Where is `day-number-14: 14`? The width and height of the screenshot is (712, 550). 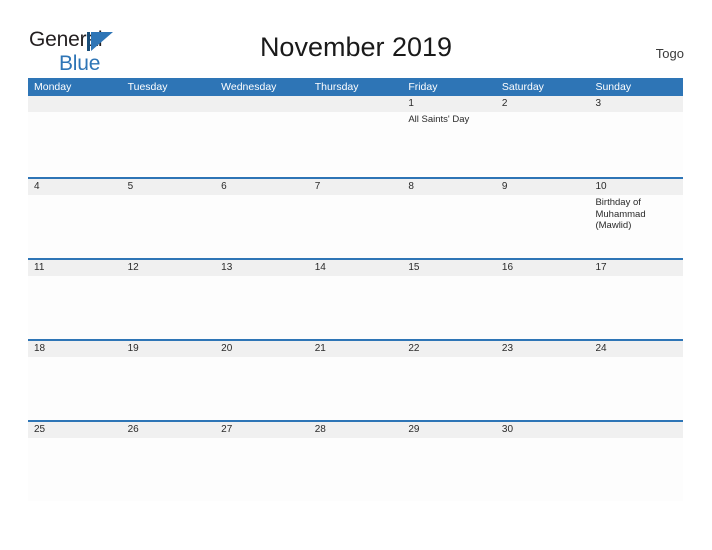
day-number-14: 14 is located at coordinates (356, 268).